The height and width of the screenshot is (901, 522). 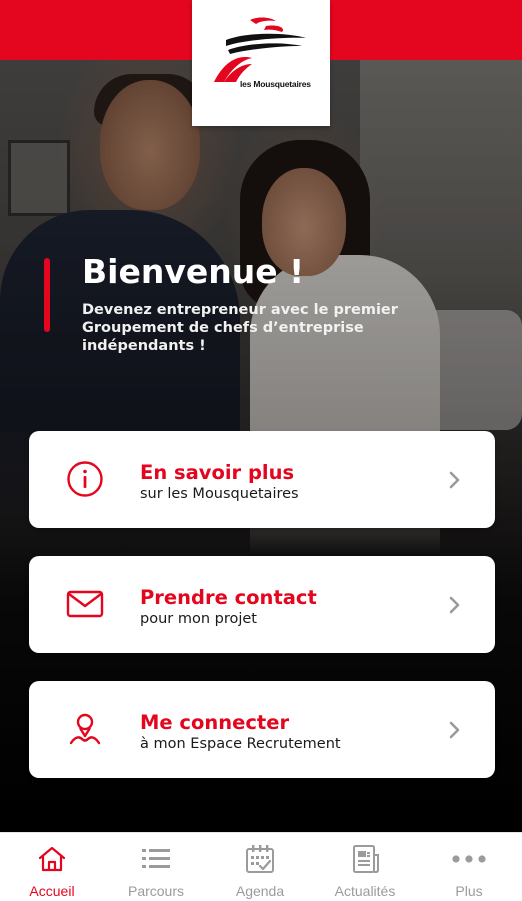 I want to click on bottom-tab-bar: Accueil Parcours Agenda Actualités Plus, so click(x=261, y=866).